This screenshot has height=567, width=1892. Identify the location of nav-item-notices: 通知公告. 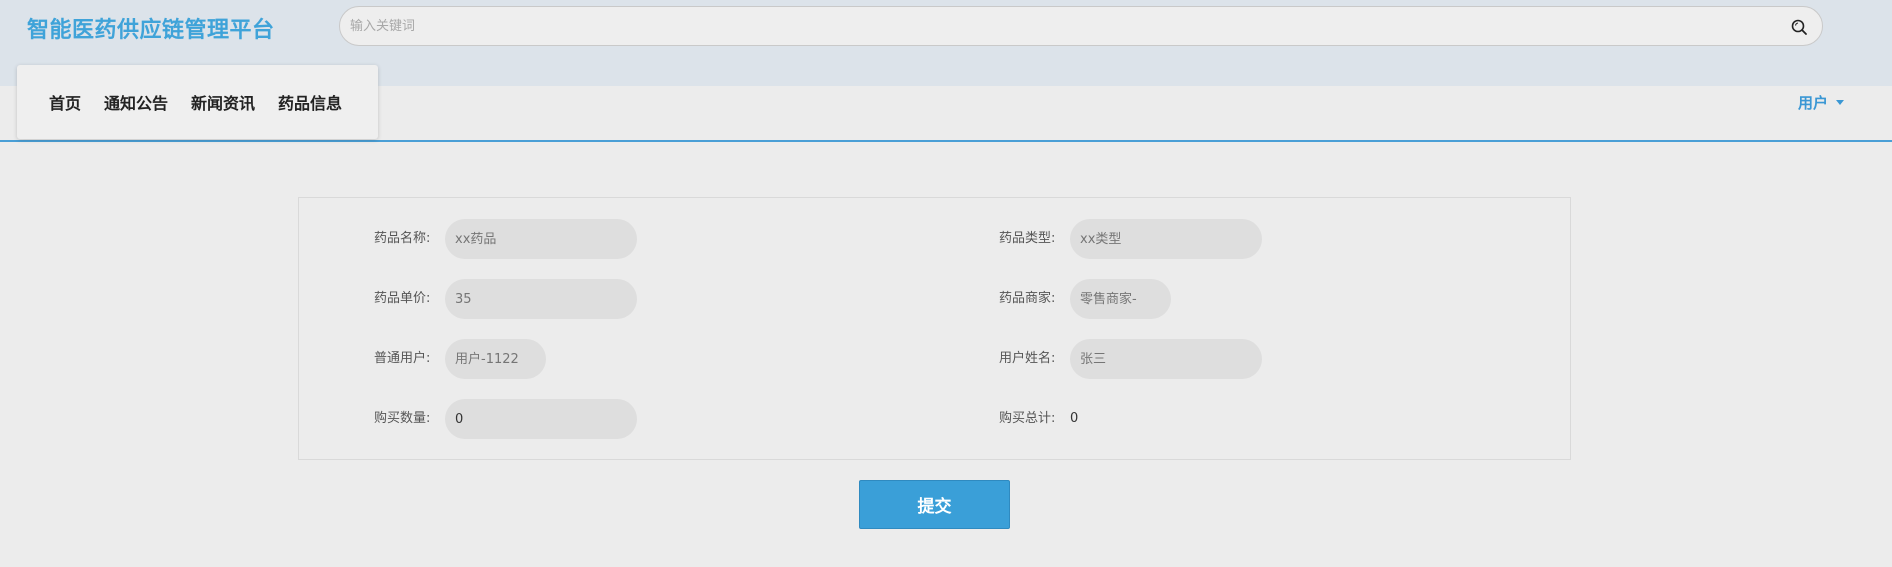
(136, 102).